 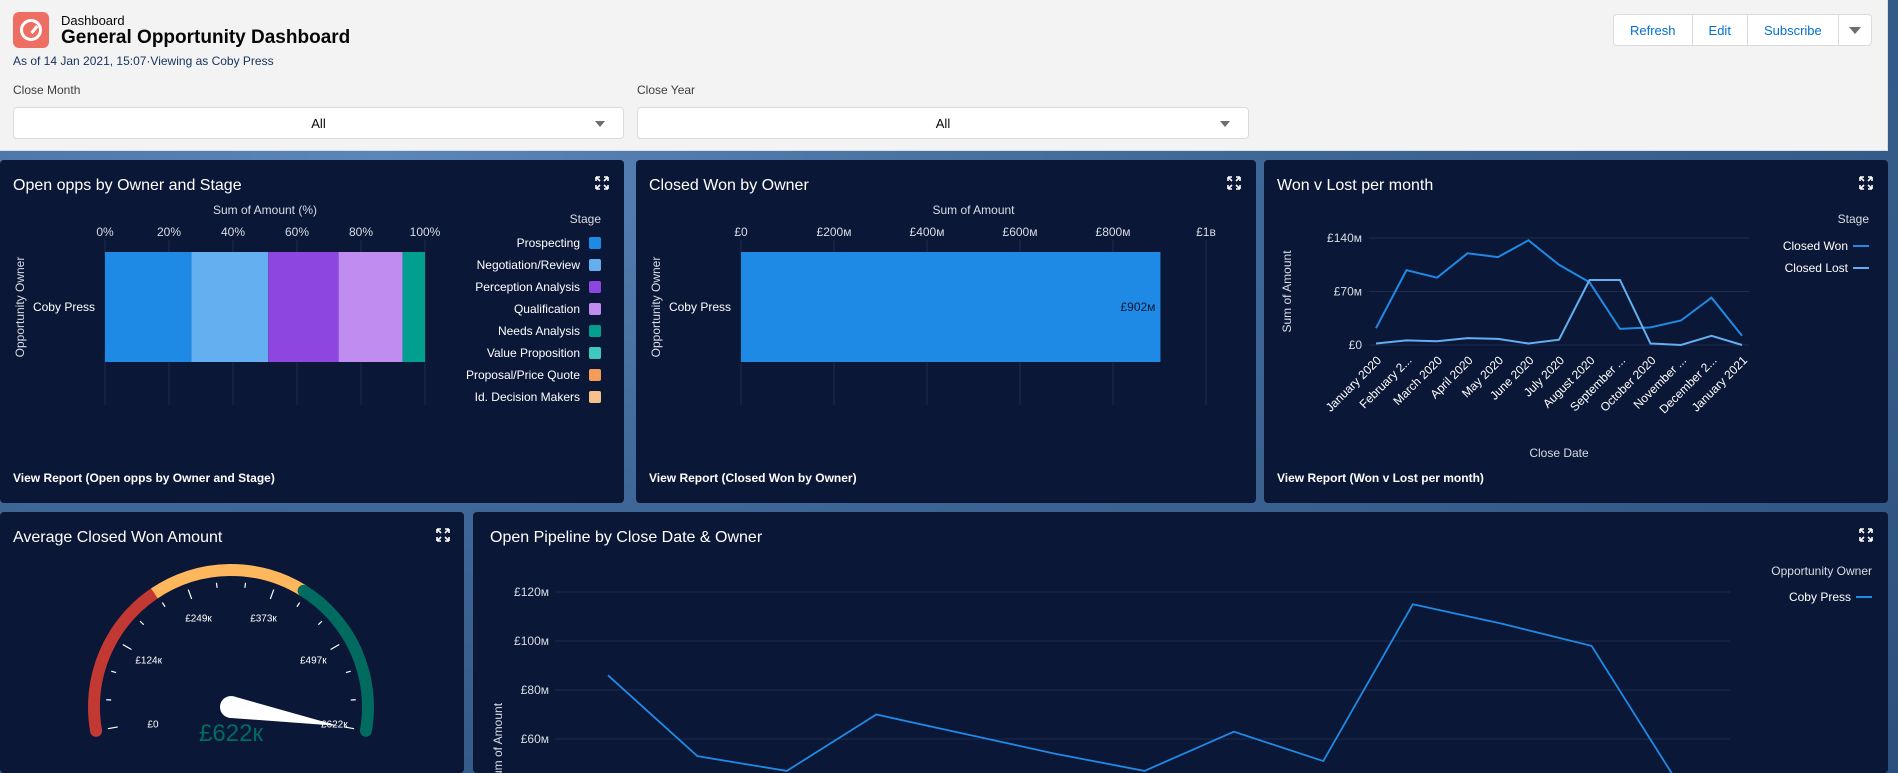 What do you see at coordinates (729, 185) in the screenshot?
I see `card-title: Closed Won by Owner` at bounding box center [729, 185].